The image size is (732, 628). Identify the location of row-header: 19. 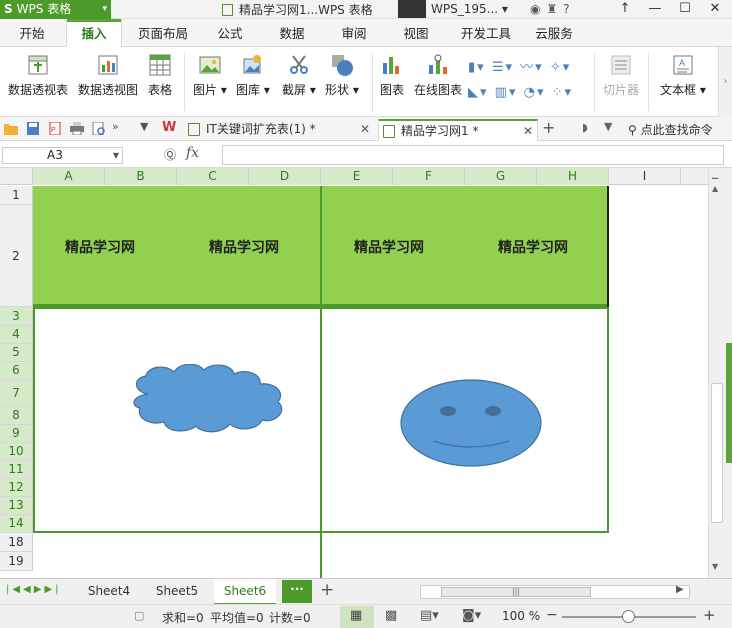
(16, 561).